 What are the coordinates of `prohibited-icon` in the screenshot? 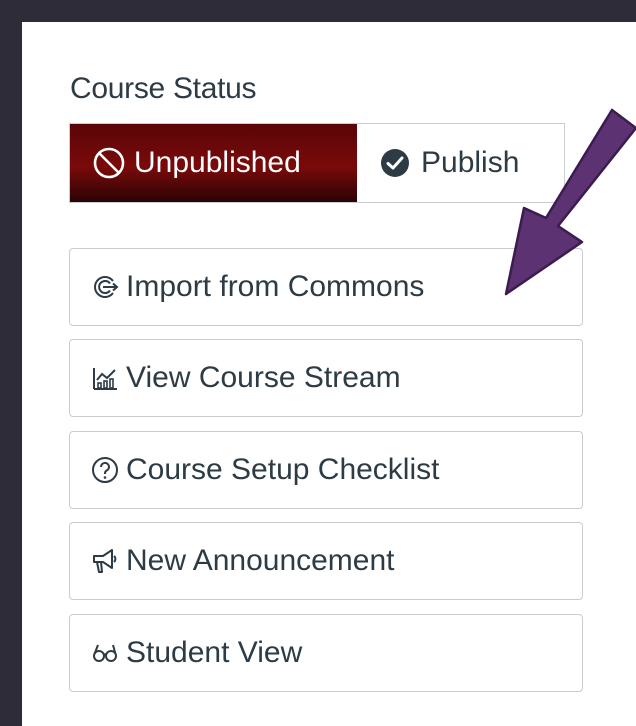 It's located at (109, 163).